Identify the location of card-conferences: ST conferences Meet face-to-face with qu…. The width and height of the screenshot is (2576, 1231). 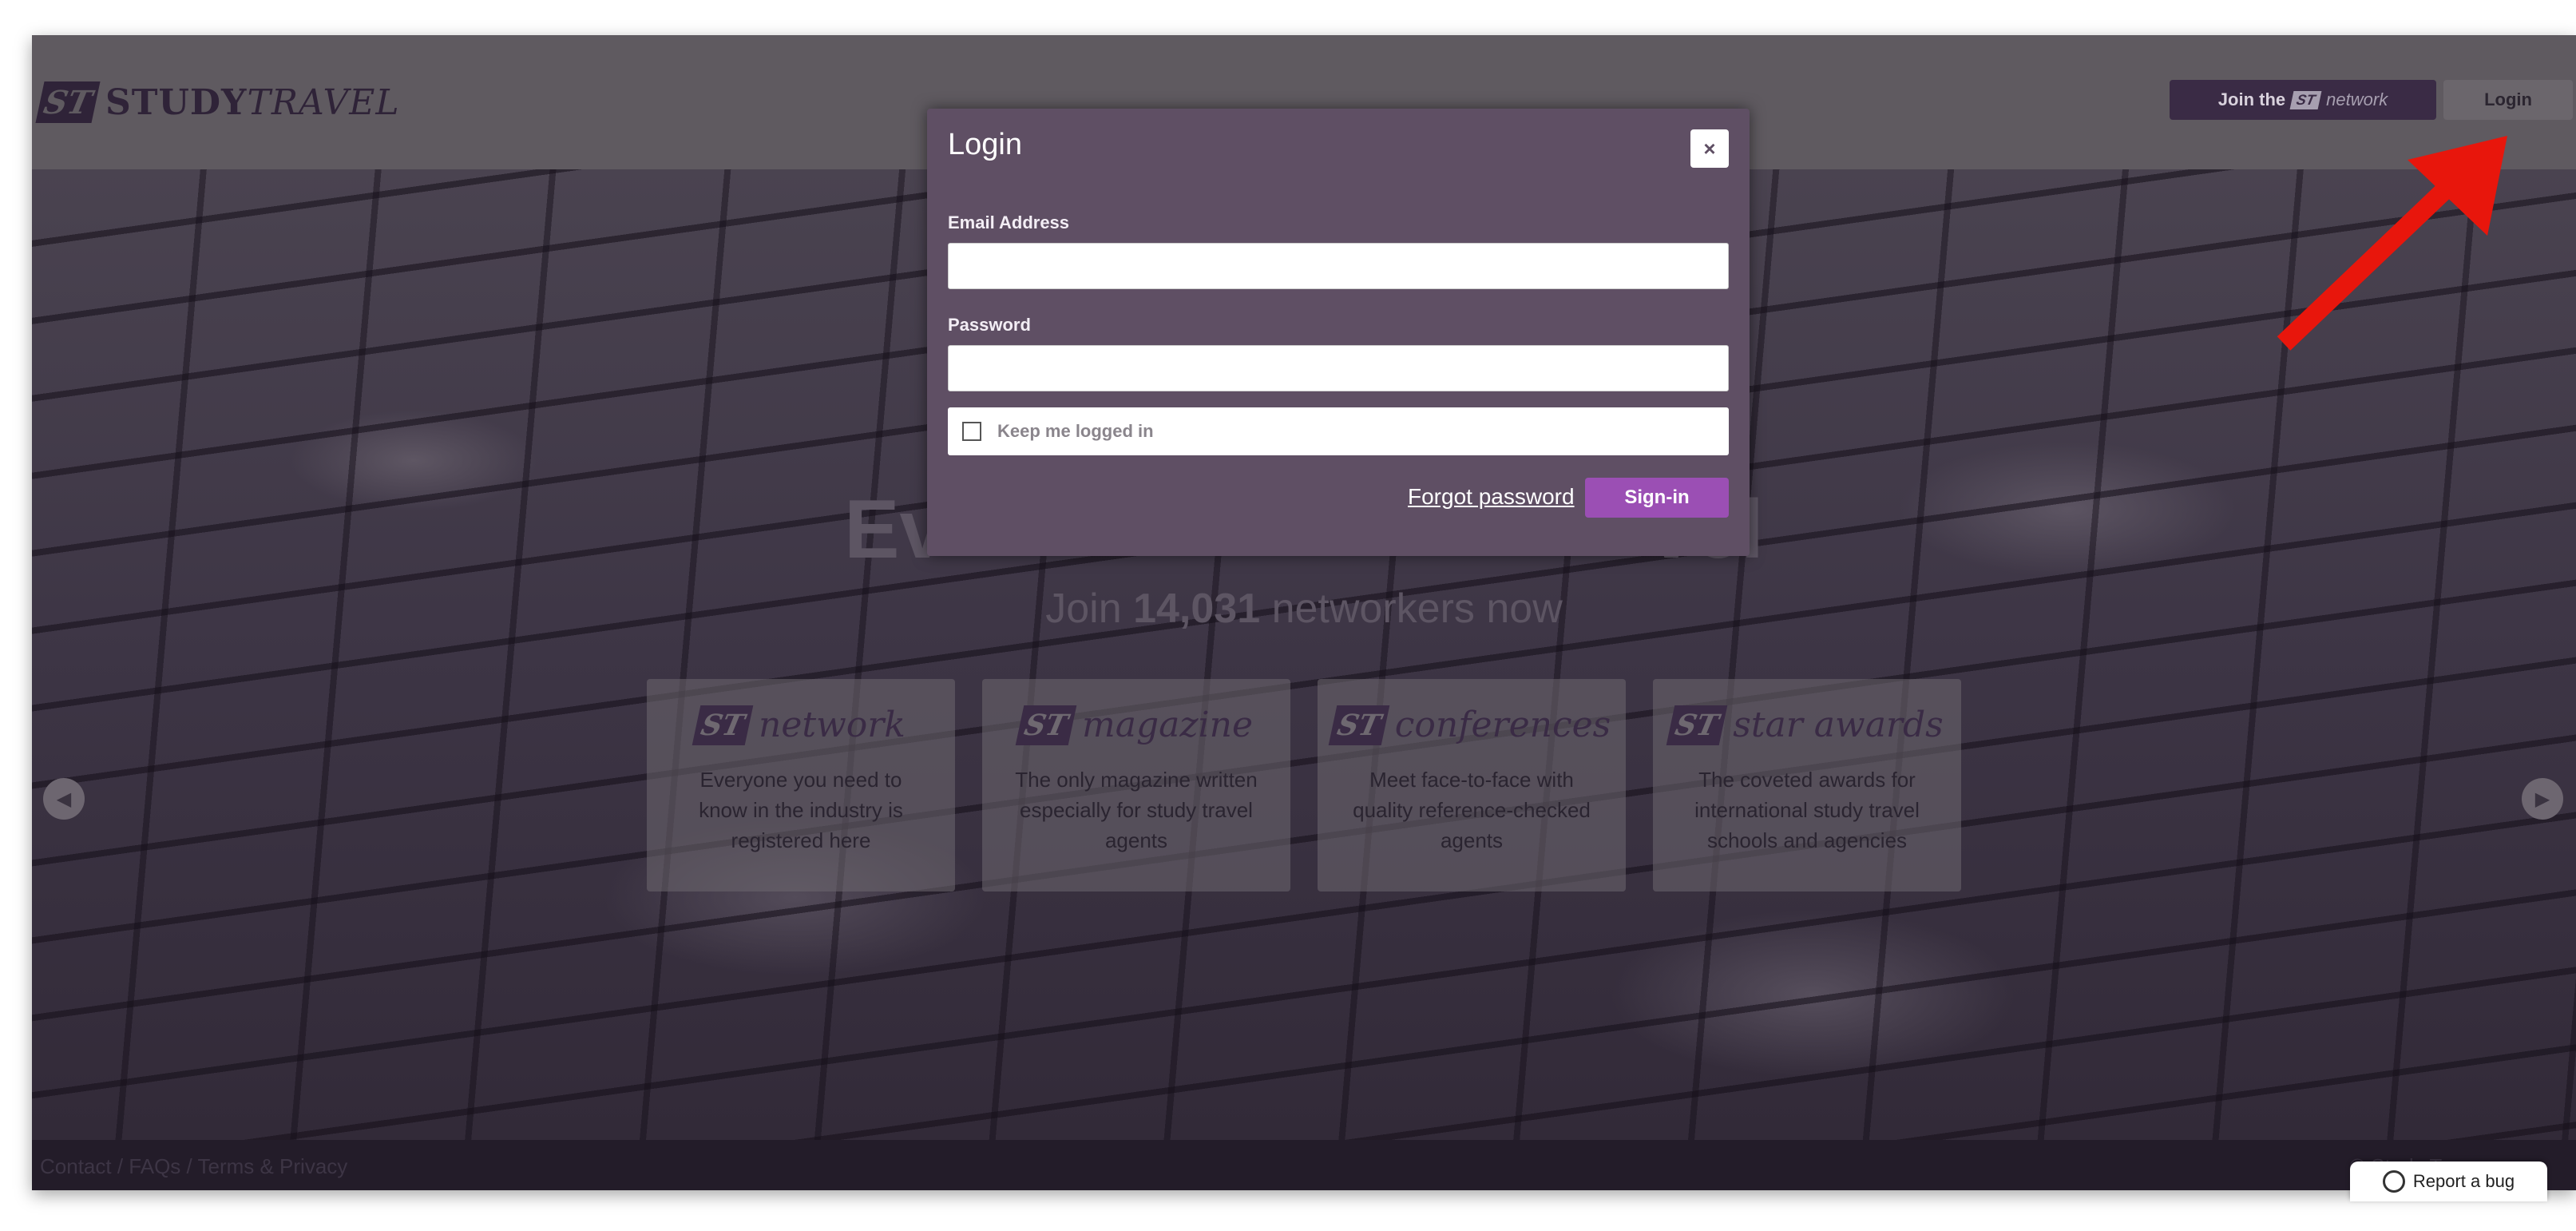
(1472, 785).